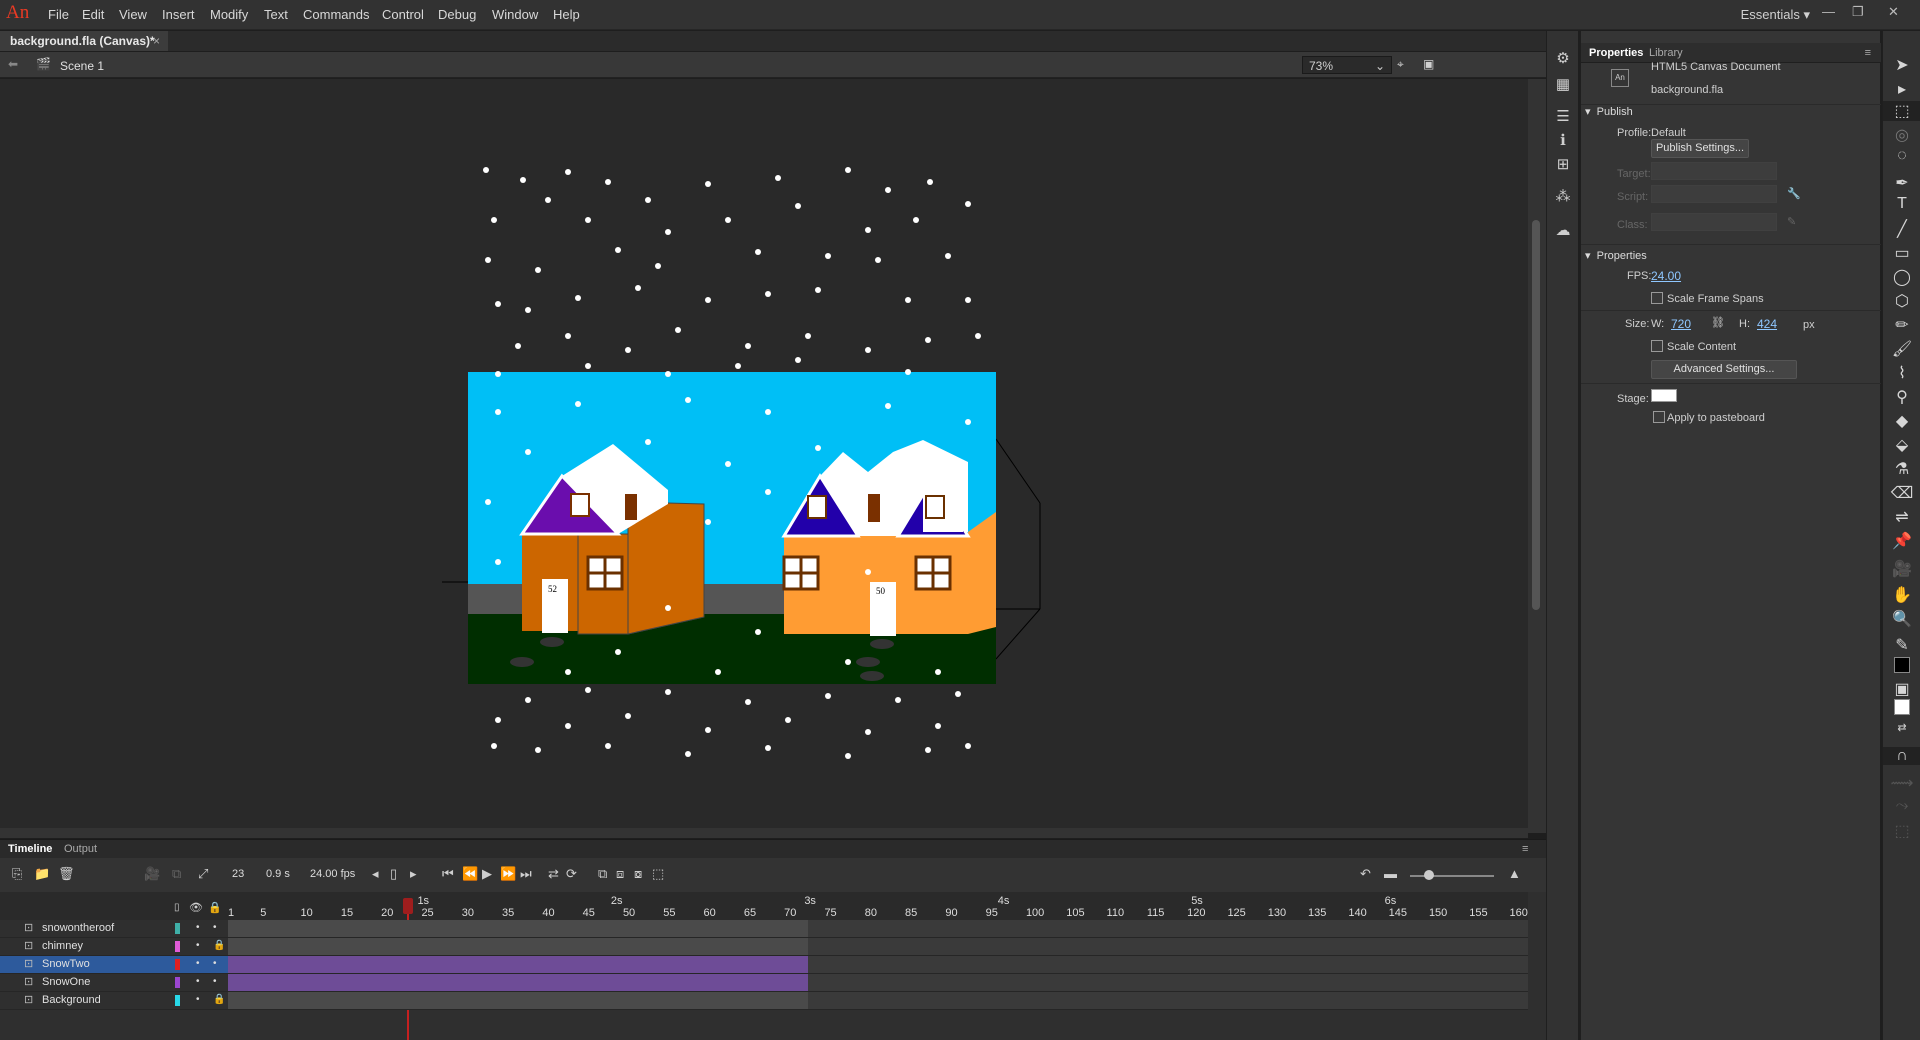 This screenshot has height=1040, width=1920. Describe the element at coordinates (58, 14) in the screenshot. I see `menu-file: File` at that location.